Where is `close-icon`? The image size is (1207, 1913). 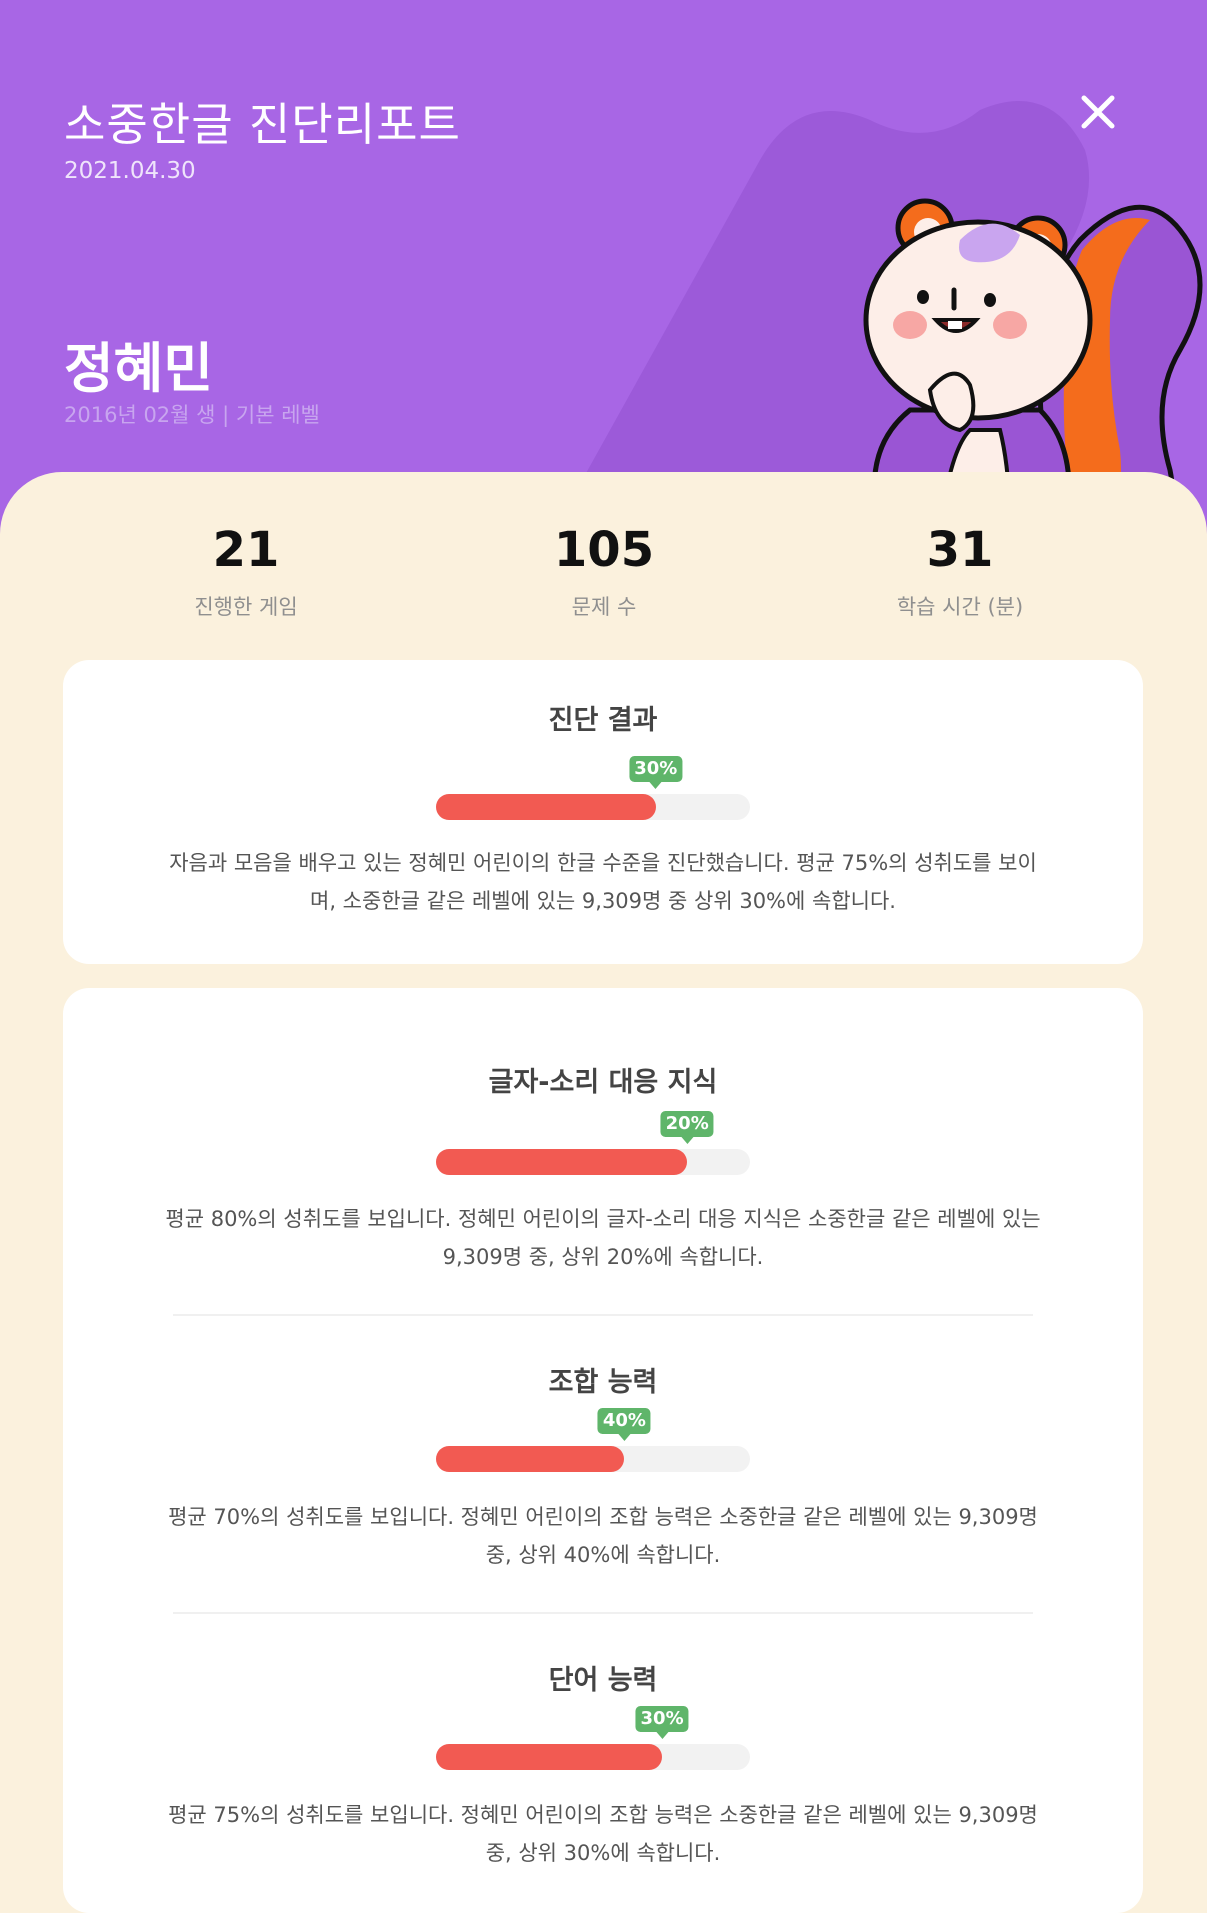 close-icon is located at coordinates (1098, 112).